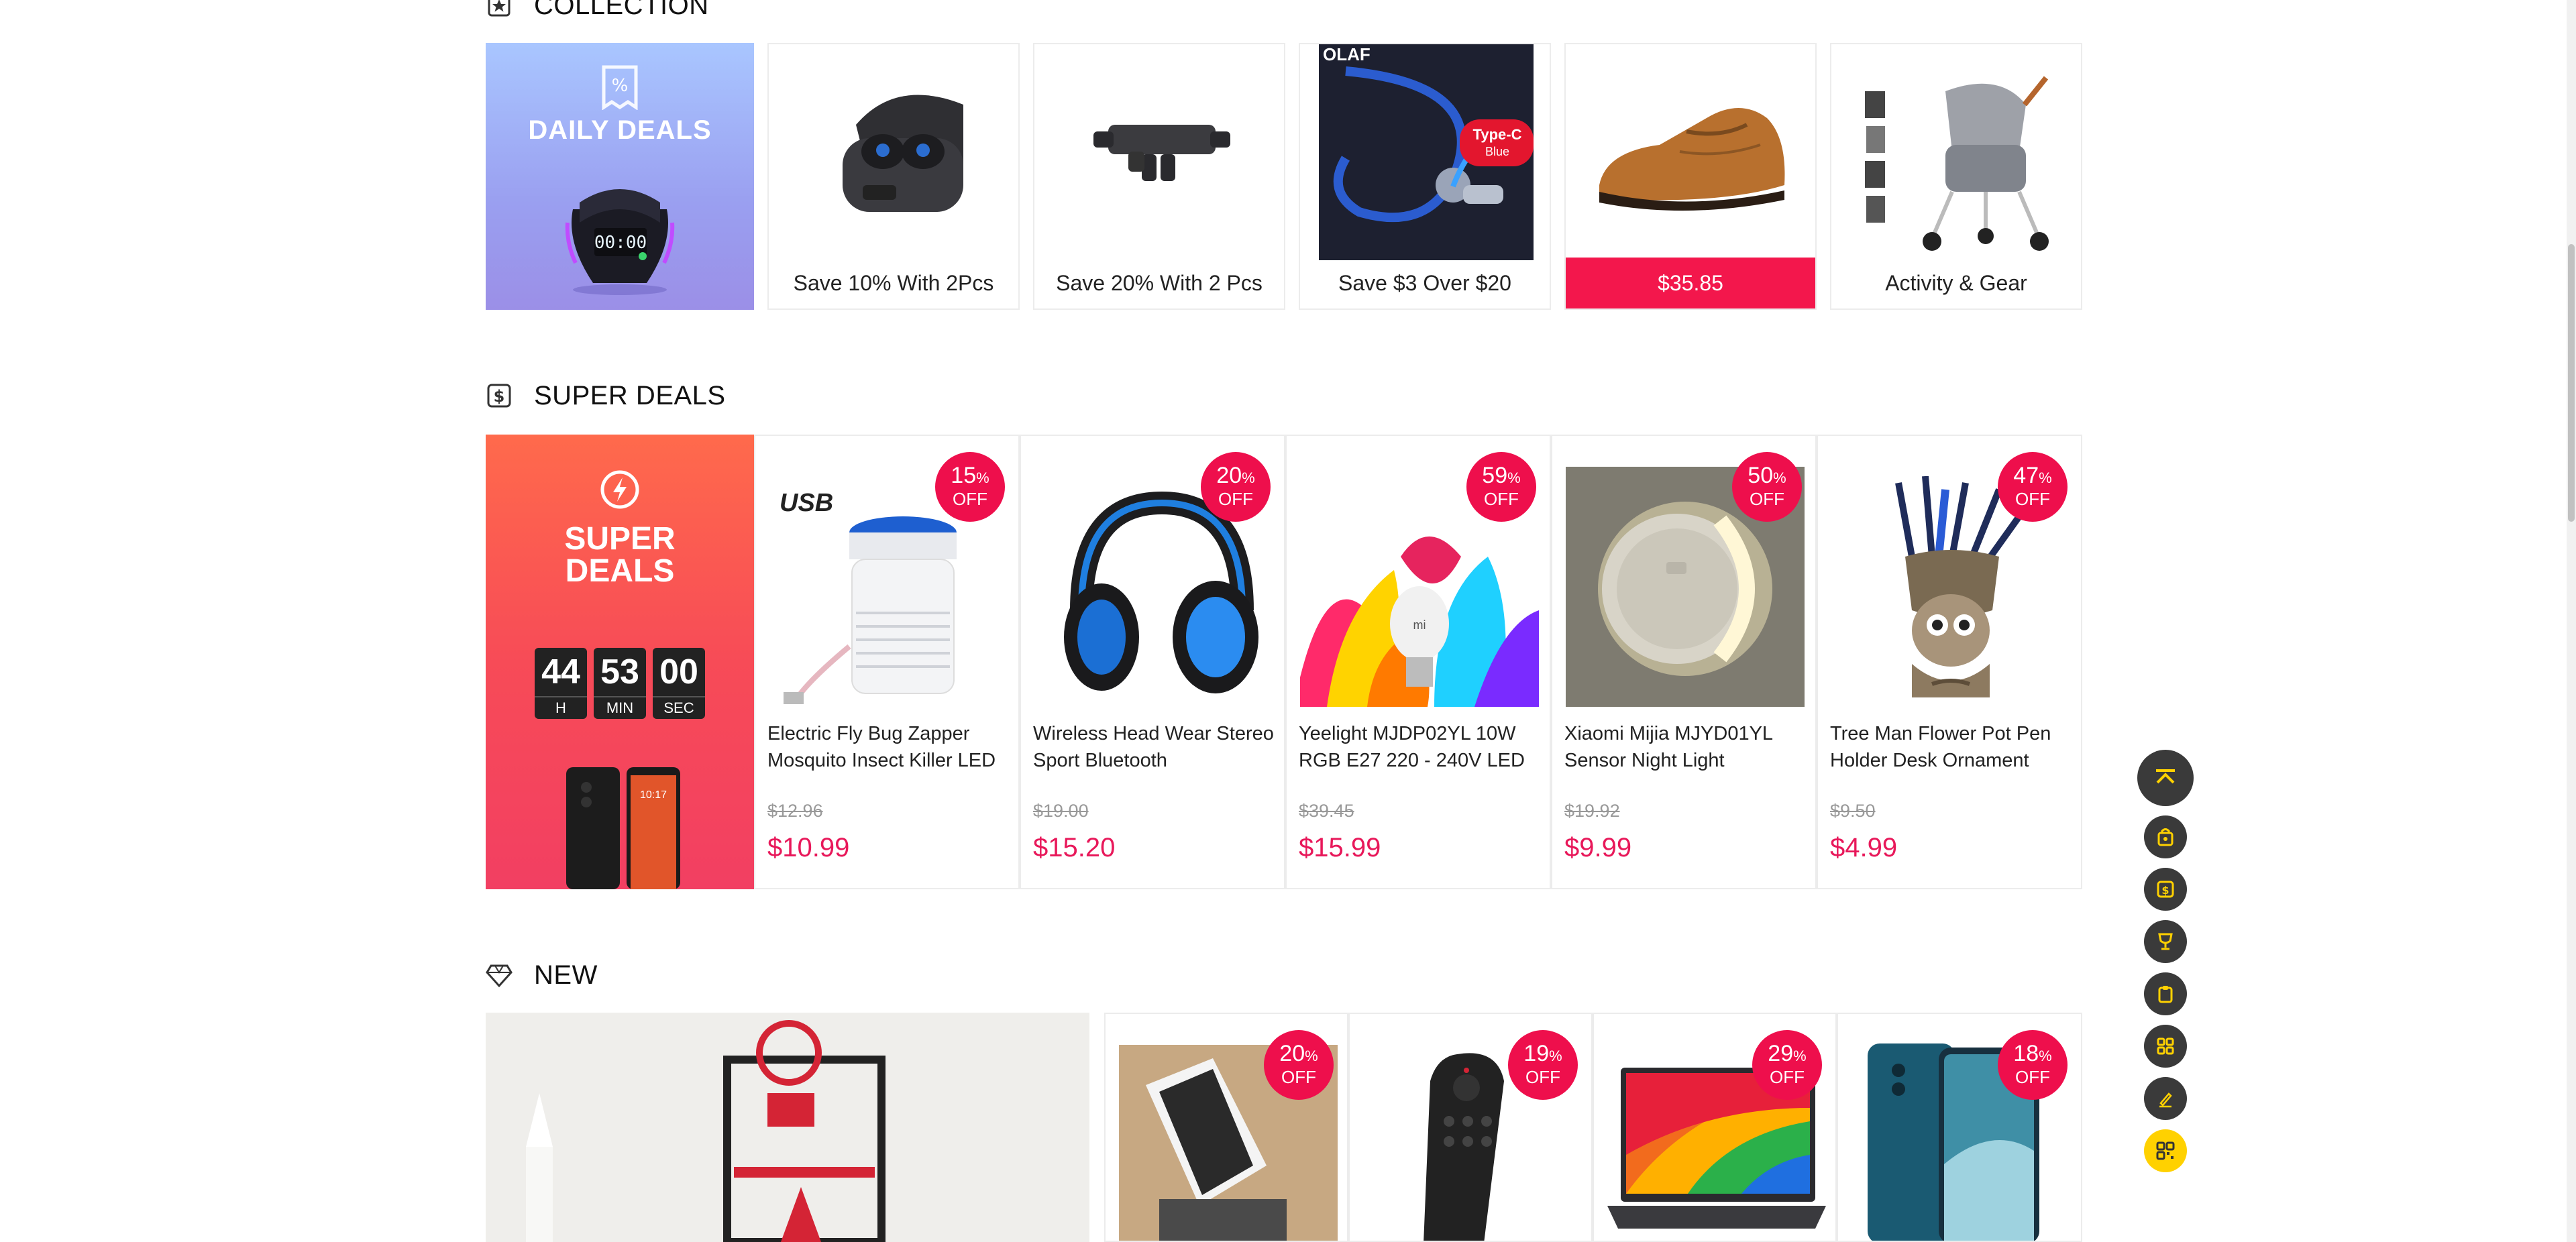 This screenshot has height=1242, width=2576. I want to click on image-type-text: Type-C, so click(1497, 134).